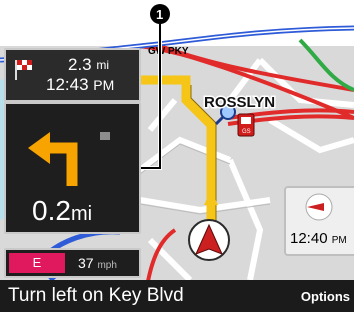 Image resolution: width=354 pixels, height=312 pixels. I want to click on place-label-rosslyn: ROSSLYN, so click(239, 102).